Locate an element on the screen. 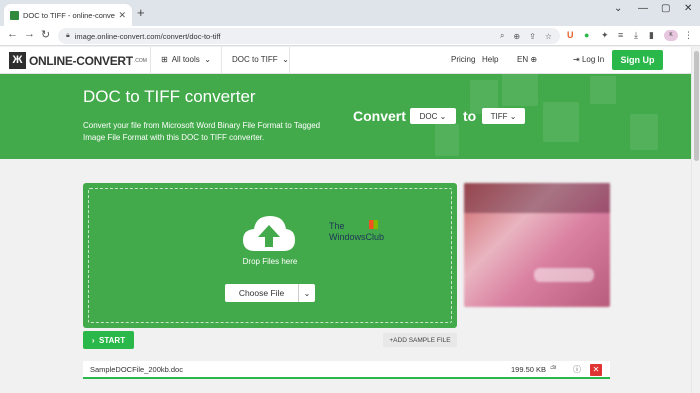 The height and width of the screenshot is (393, 700). start-button: › START is located at coordinates (108, 340).